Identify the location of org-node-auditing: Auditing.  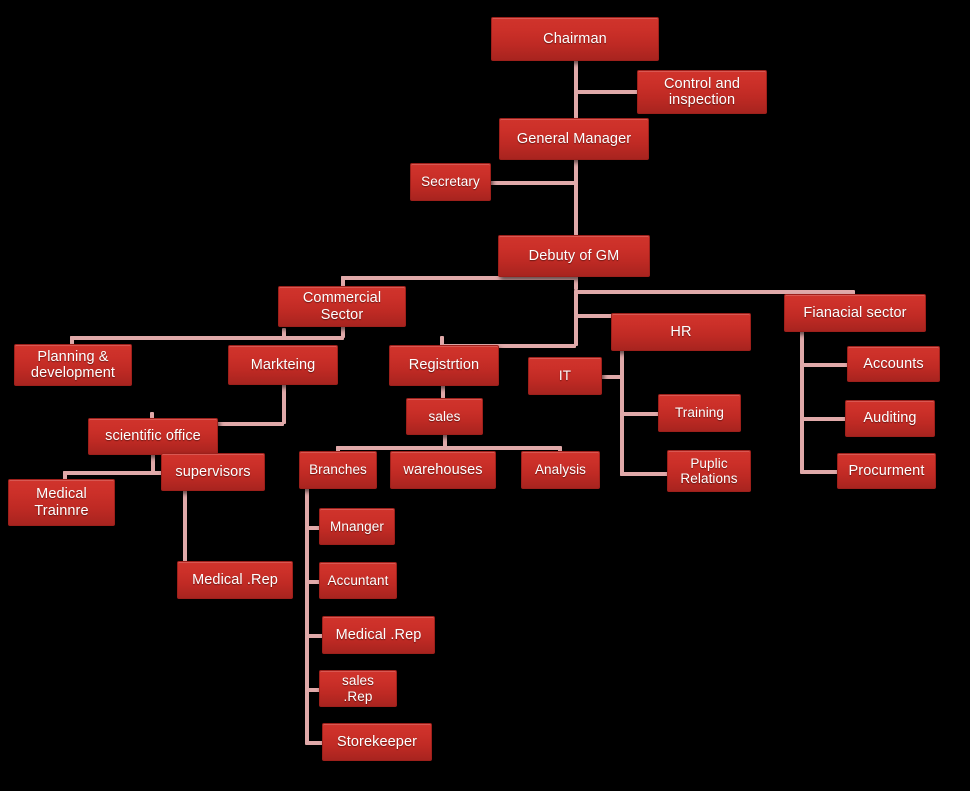
(890, 418).